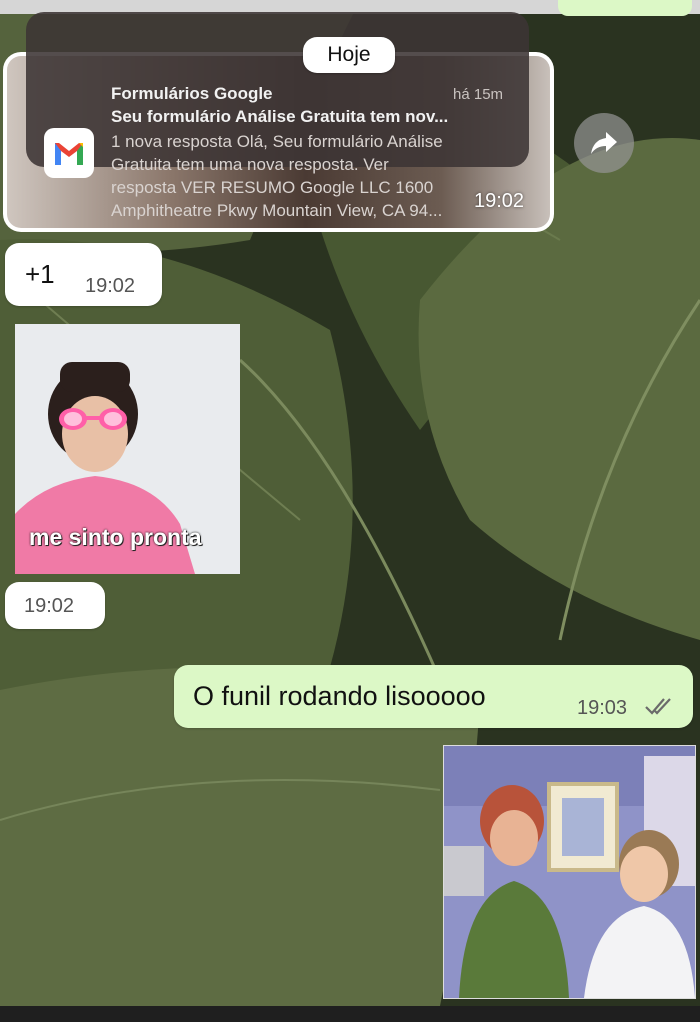 Image resolution: width=700 pixels, height=1022 pixels. I want to click on notification-body-line: resposta VER RESUMO Google LLC 1600, so click(272, 187).